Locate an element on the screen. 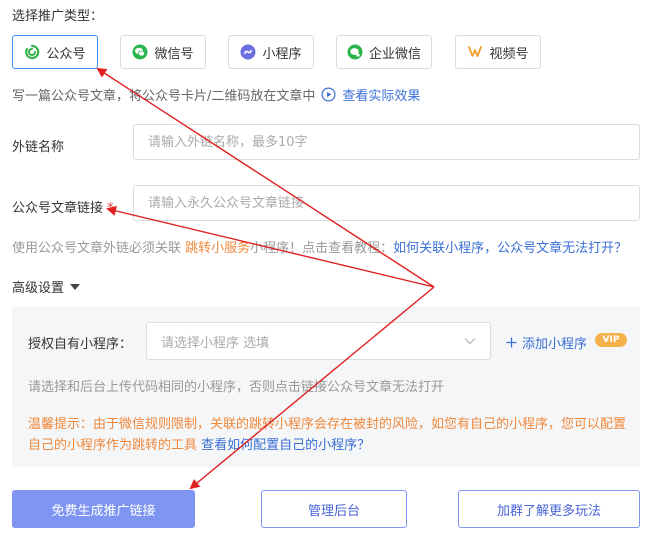 The width and height of the screenshot is (650, 537). work-wechat-icon is located at coordinates (355, 52).